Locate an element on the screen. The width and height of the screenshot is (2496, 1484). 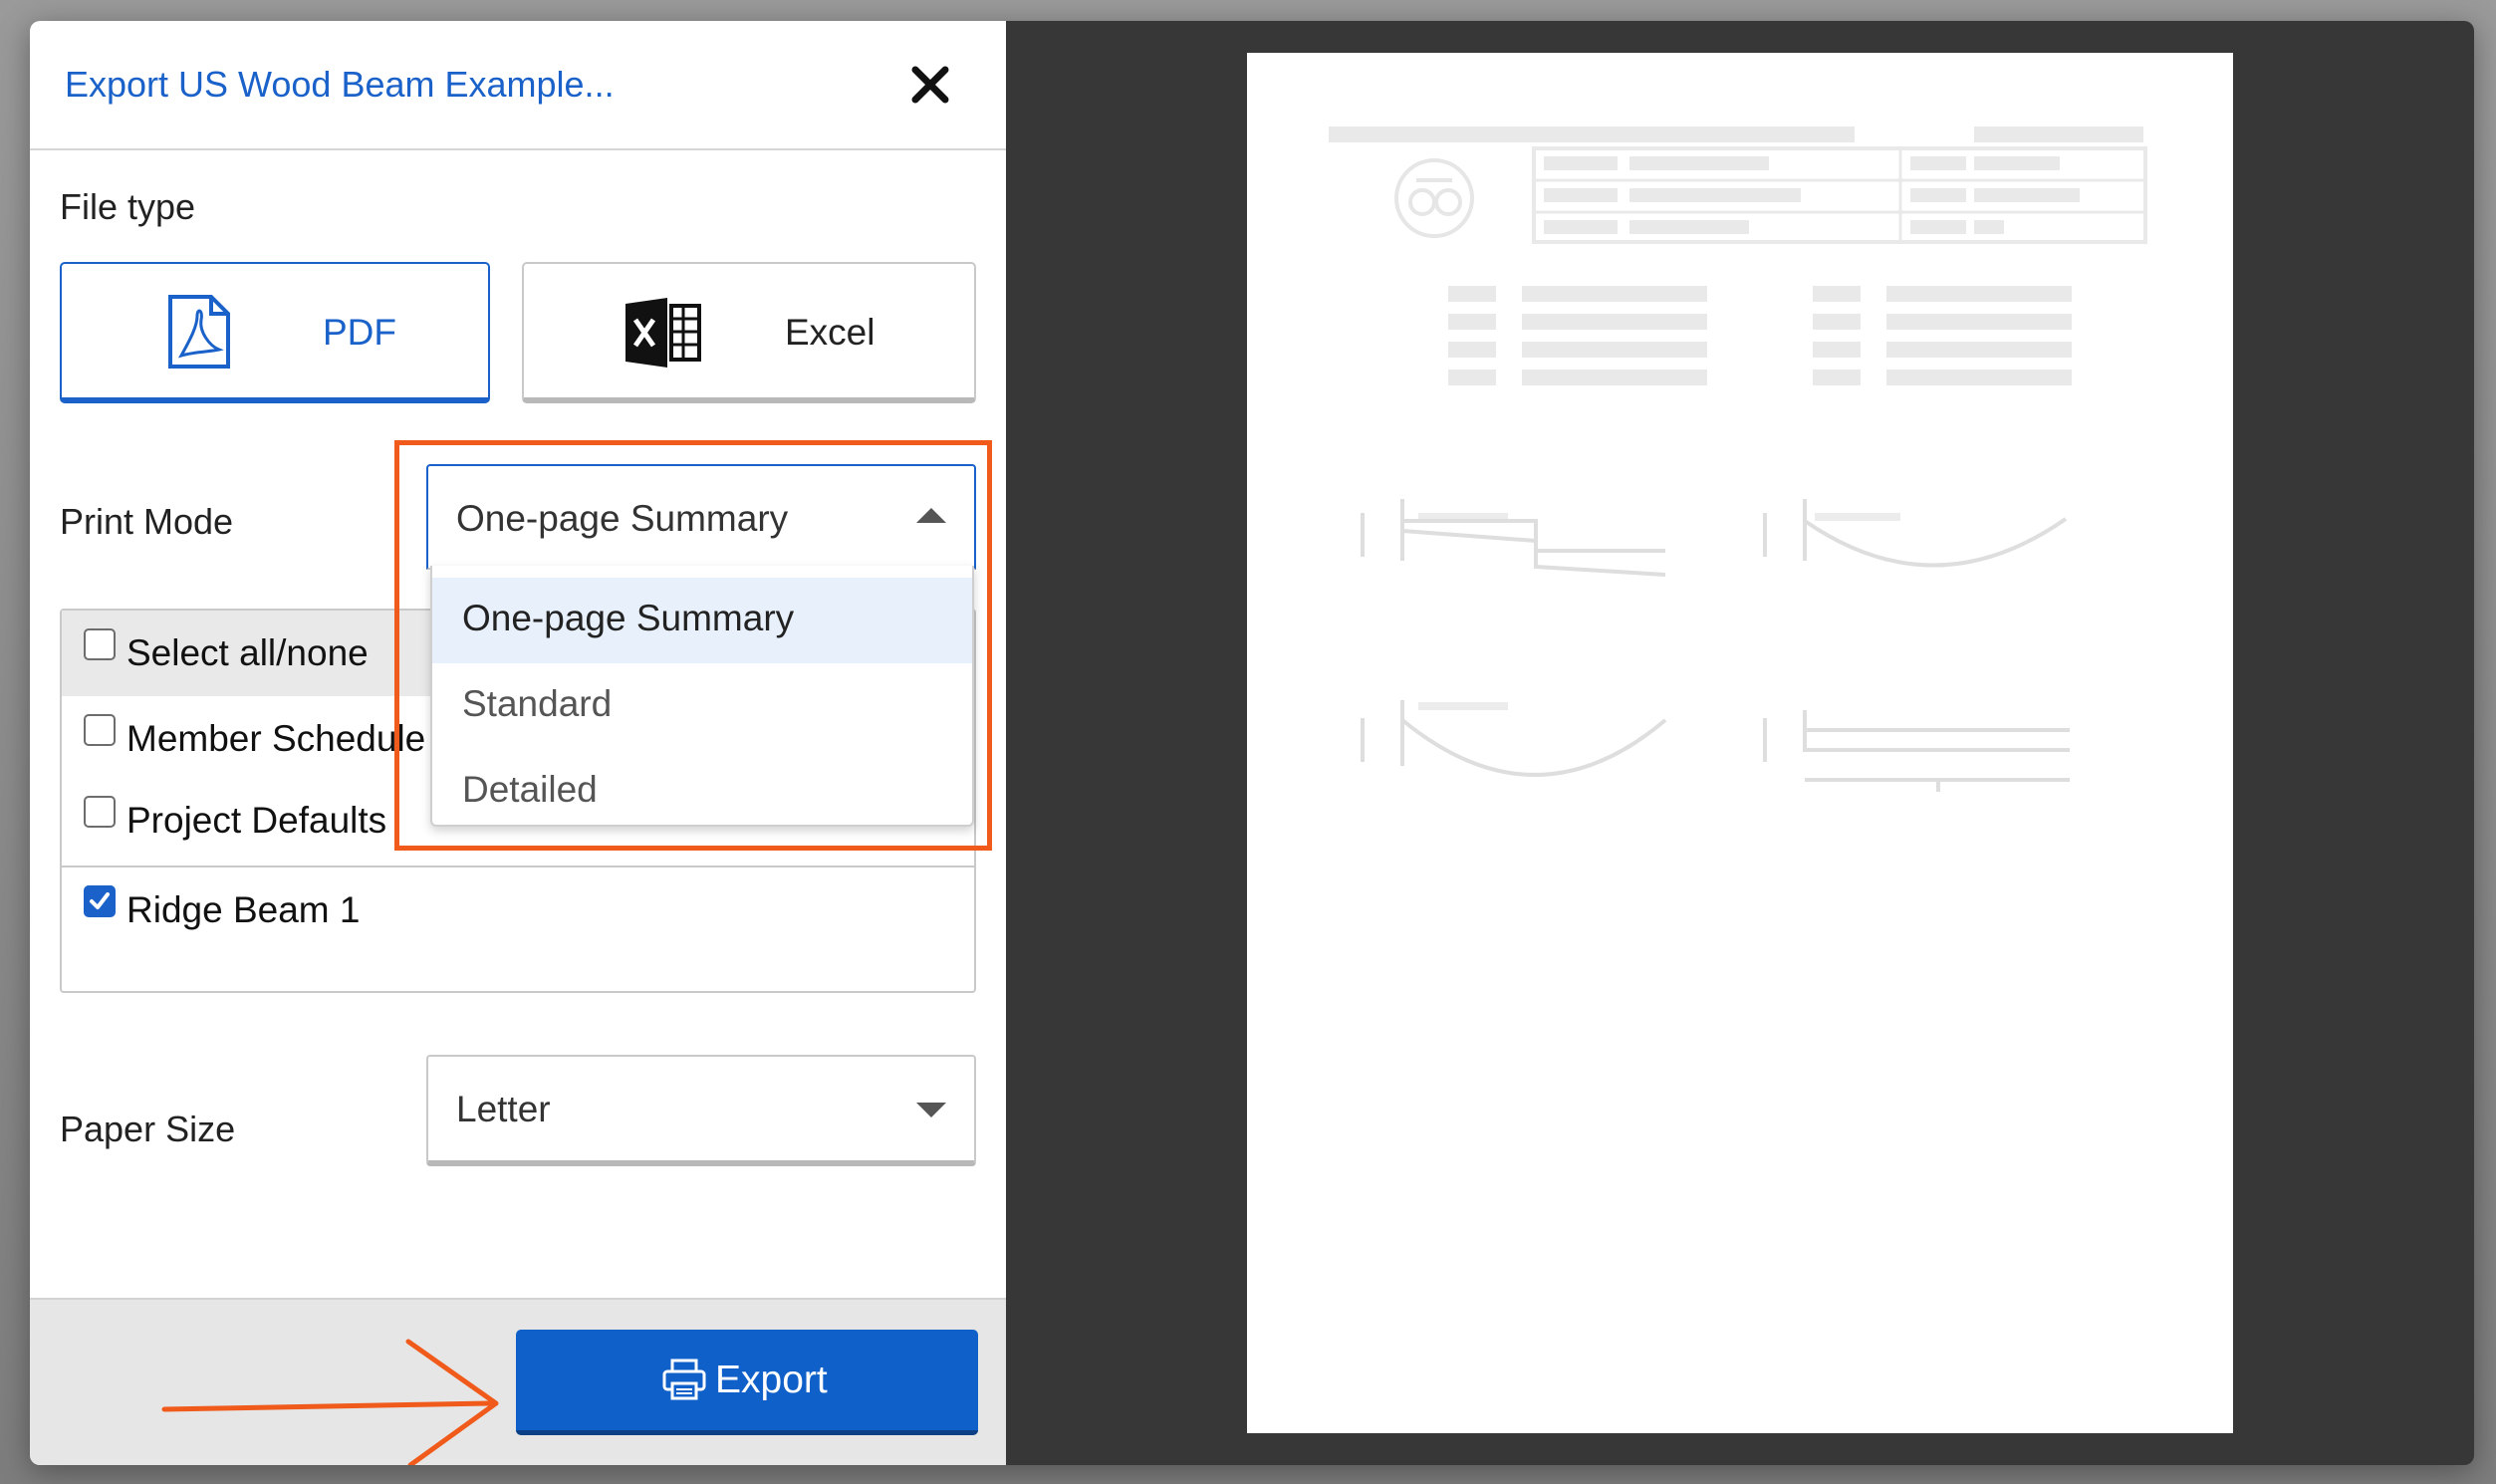
select-all-checkbox is located at coordinates (100, 644).